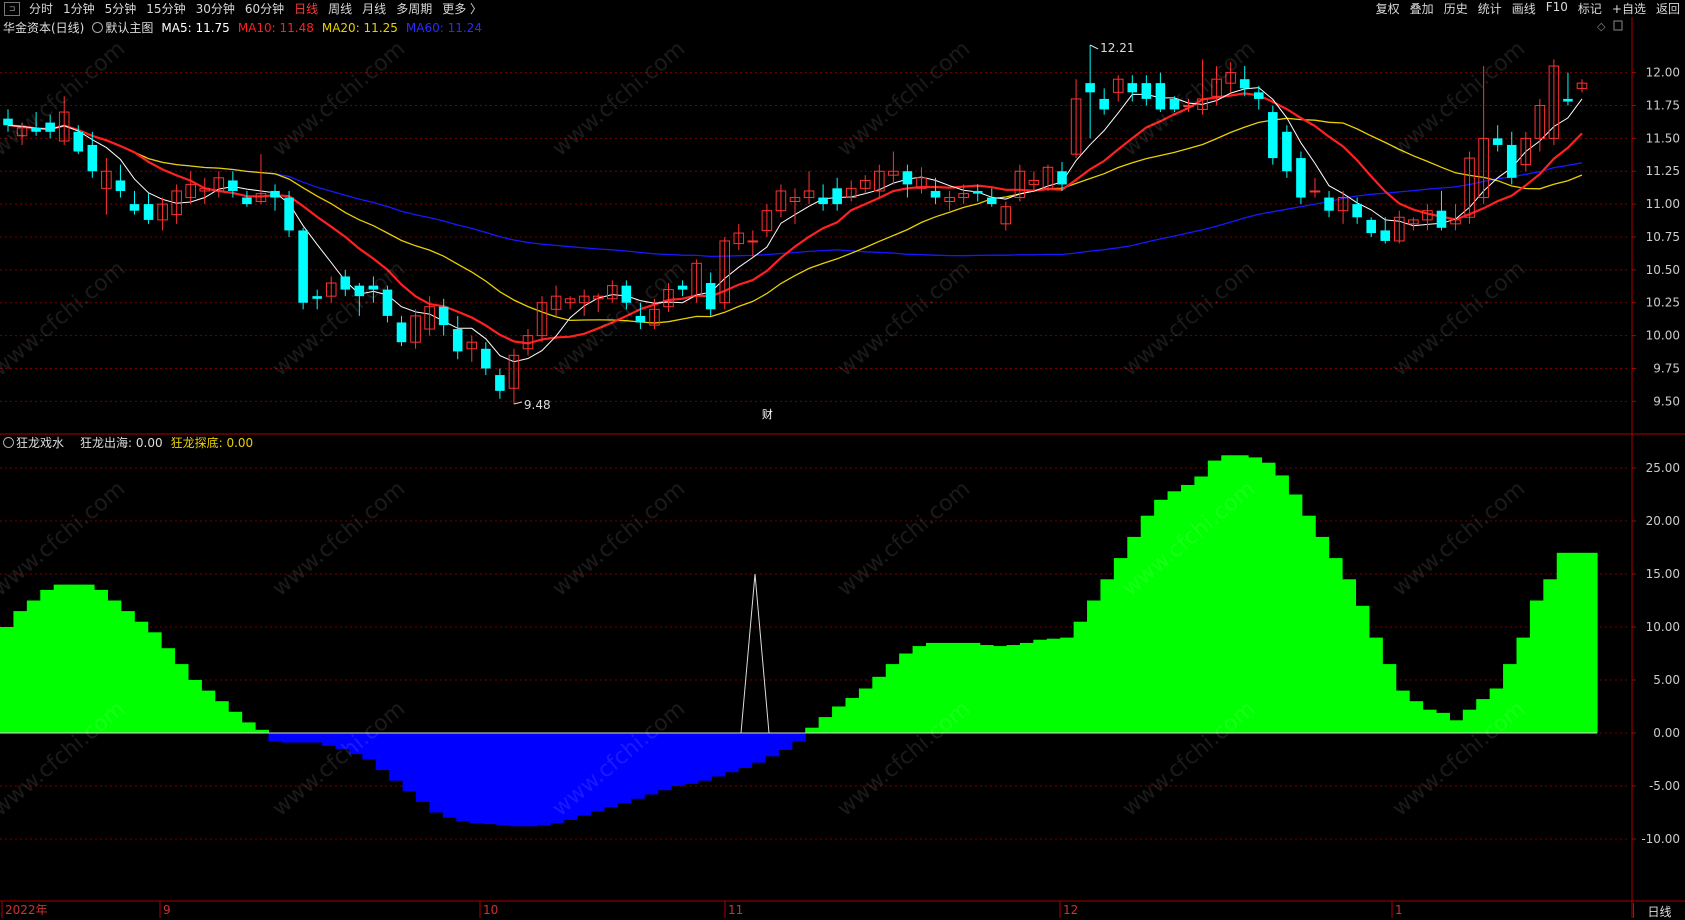  I want to click on price-tick-label: 10.25, so click(1663, 303).